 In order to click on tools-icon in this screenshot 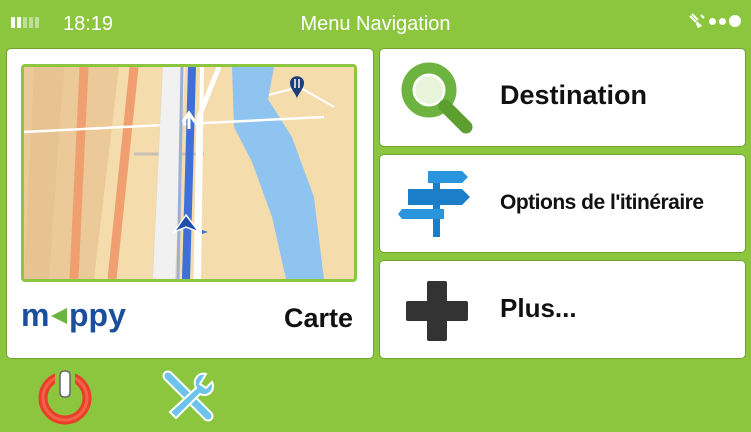, I will do `click(188, 396)`.